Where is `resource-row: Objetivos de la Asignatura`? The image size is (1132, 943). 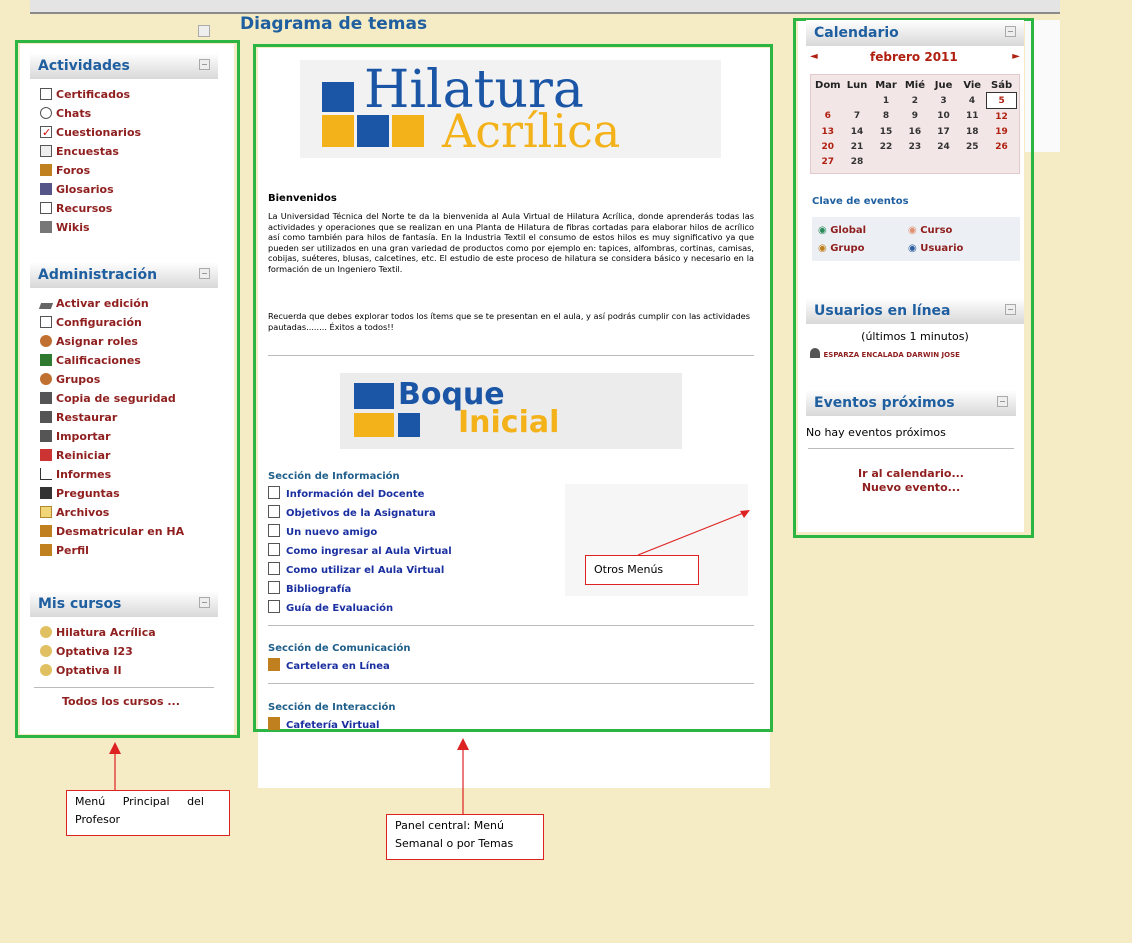
resource-row: Objetivos de la Asignatura is located at coordinates (360, 512).